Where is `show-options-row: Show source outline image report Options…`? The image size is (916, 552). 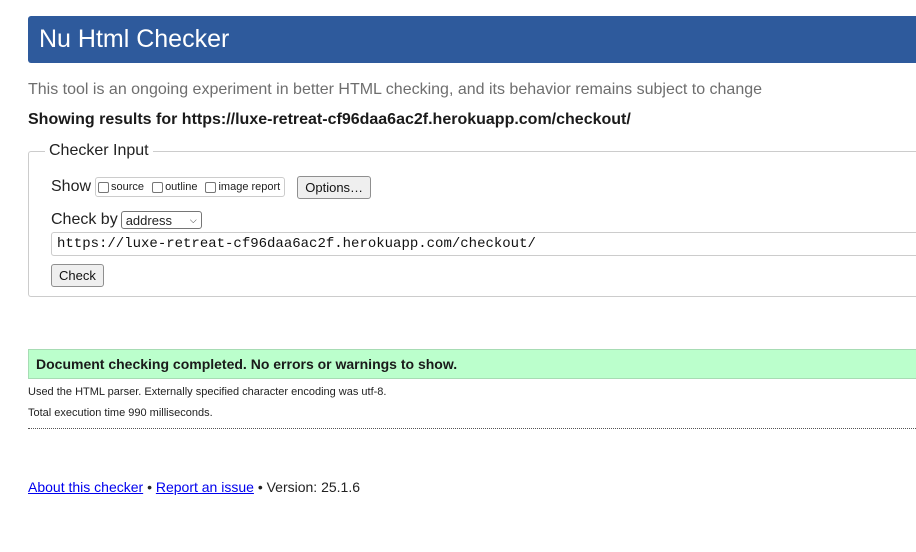 show-options-row: Show source outline image report Options… is located at coordinates (211, 187).